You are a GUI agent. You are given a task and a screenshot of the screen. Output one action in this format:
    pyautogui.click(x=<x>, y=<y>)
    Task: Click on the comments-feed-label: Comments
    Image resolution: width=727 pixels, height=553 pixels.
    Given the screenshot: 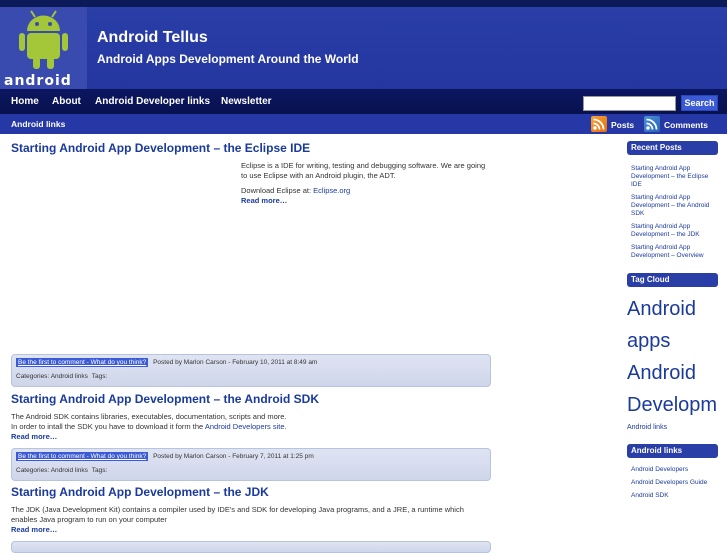 What is the action you would take?
    pyautogui.click(x=686, y=125)
    